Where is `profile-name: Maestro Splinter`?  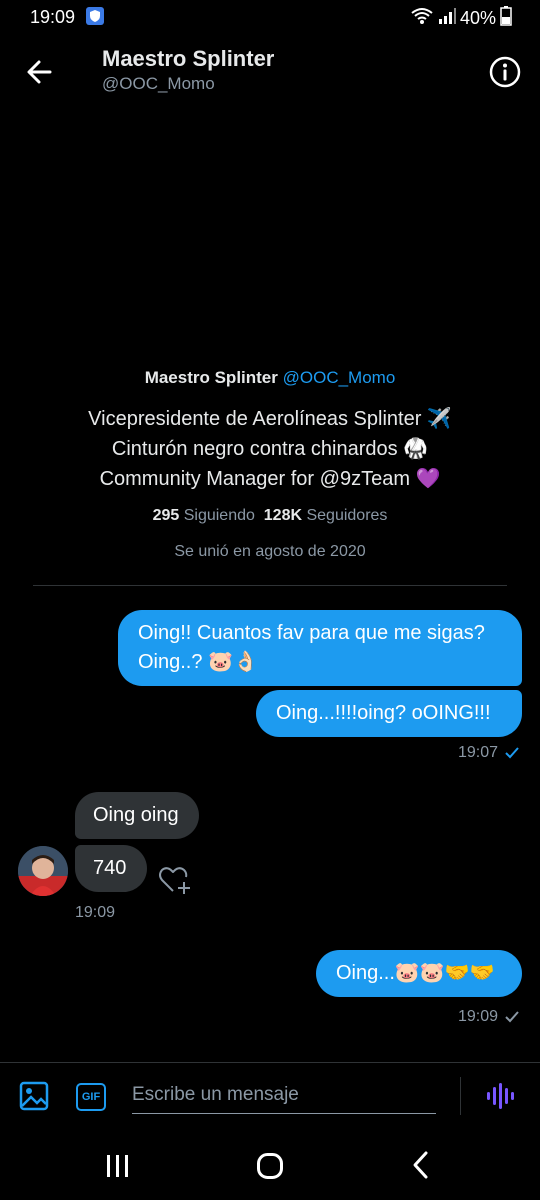
profile-name: Maestro Splinter is located at coordinates (211, 377).